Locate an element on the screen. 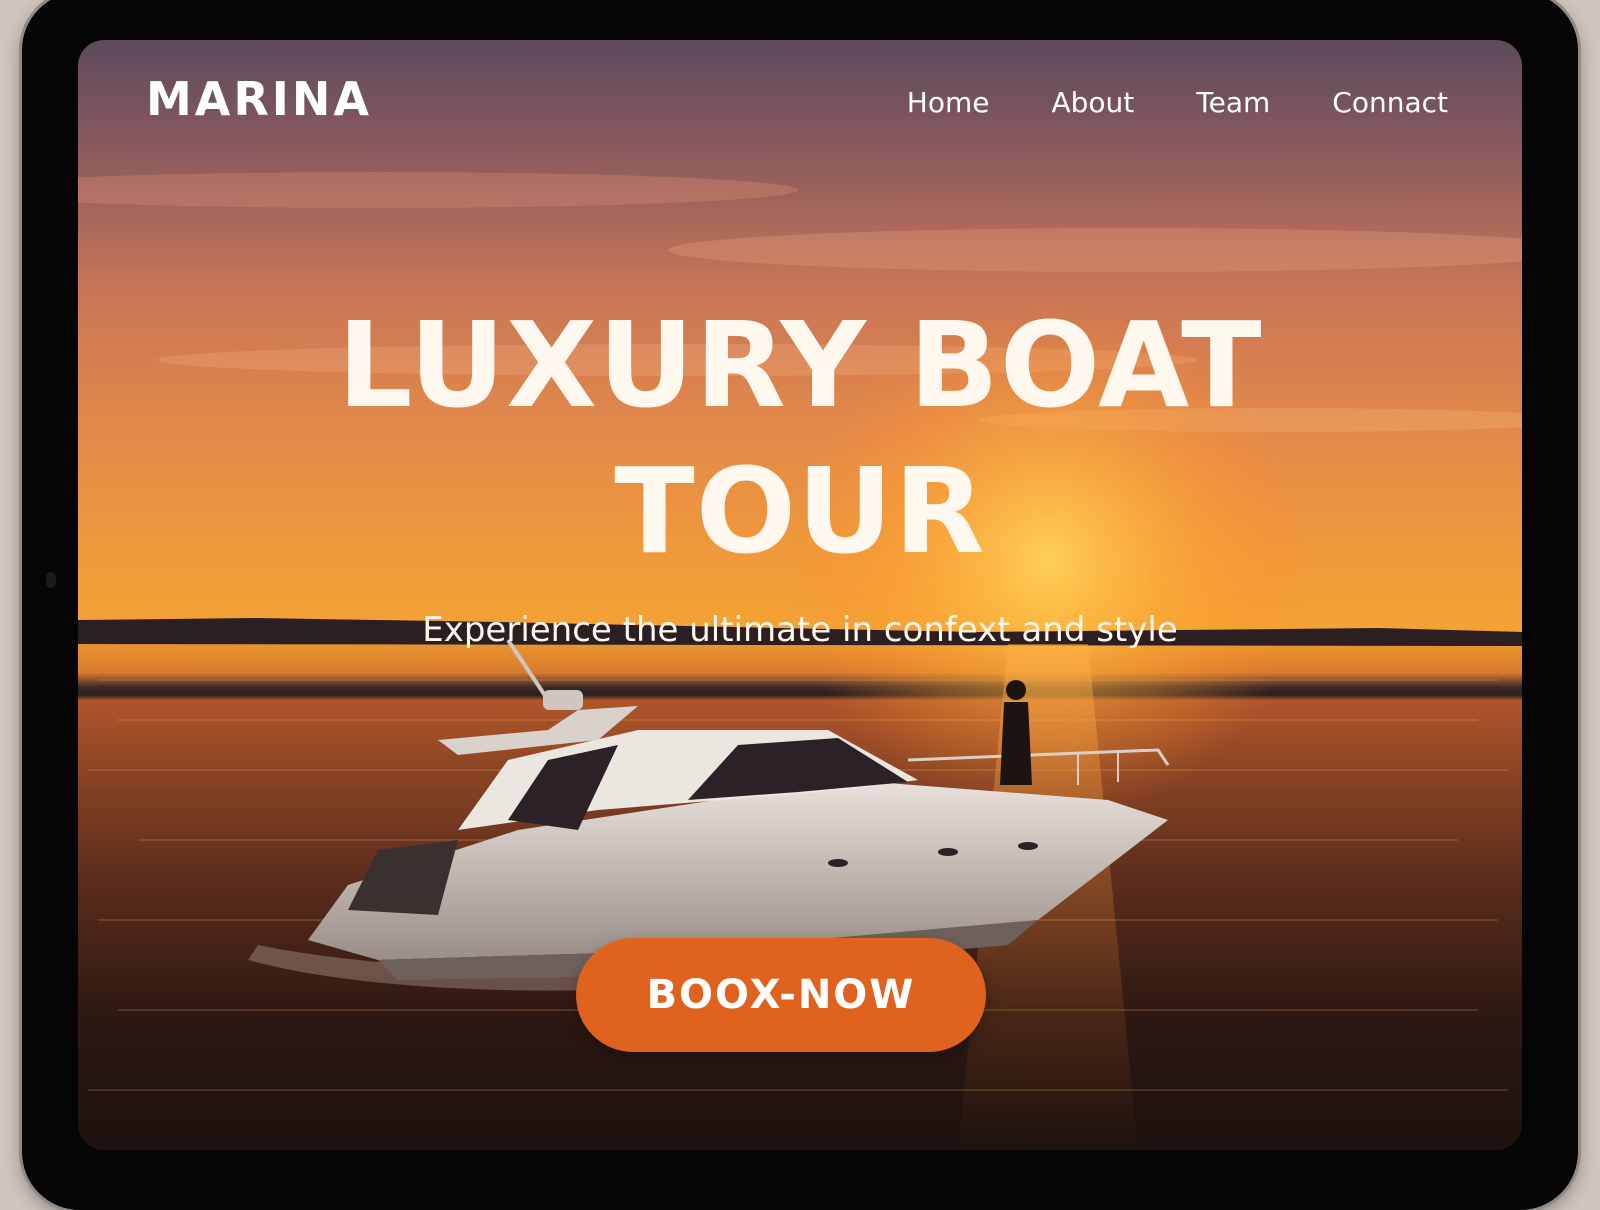 The height and width of the screenshot is (1210, 1600). brand-logo: MARINA is located at coordinates (259, 99).